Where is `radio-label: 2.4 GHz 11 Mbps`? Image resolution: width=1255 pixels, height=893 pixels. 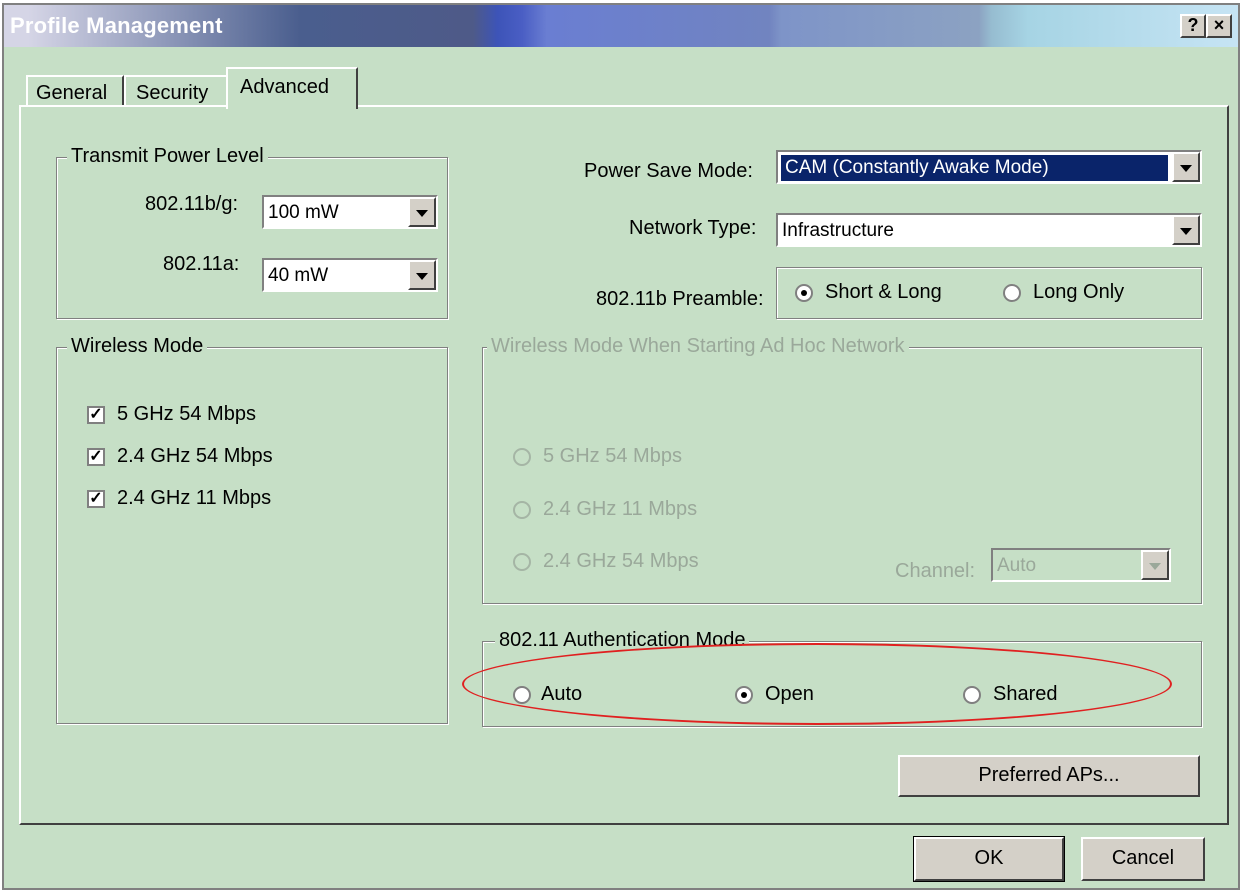
radio-label: 2.4 GHz 11 Mbps is located at coordinates (620, 509).